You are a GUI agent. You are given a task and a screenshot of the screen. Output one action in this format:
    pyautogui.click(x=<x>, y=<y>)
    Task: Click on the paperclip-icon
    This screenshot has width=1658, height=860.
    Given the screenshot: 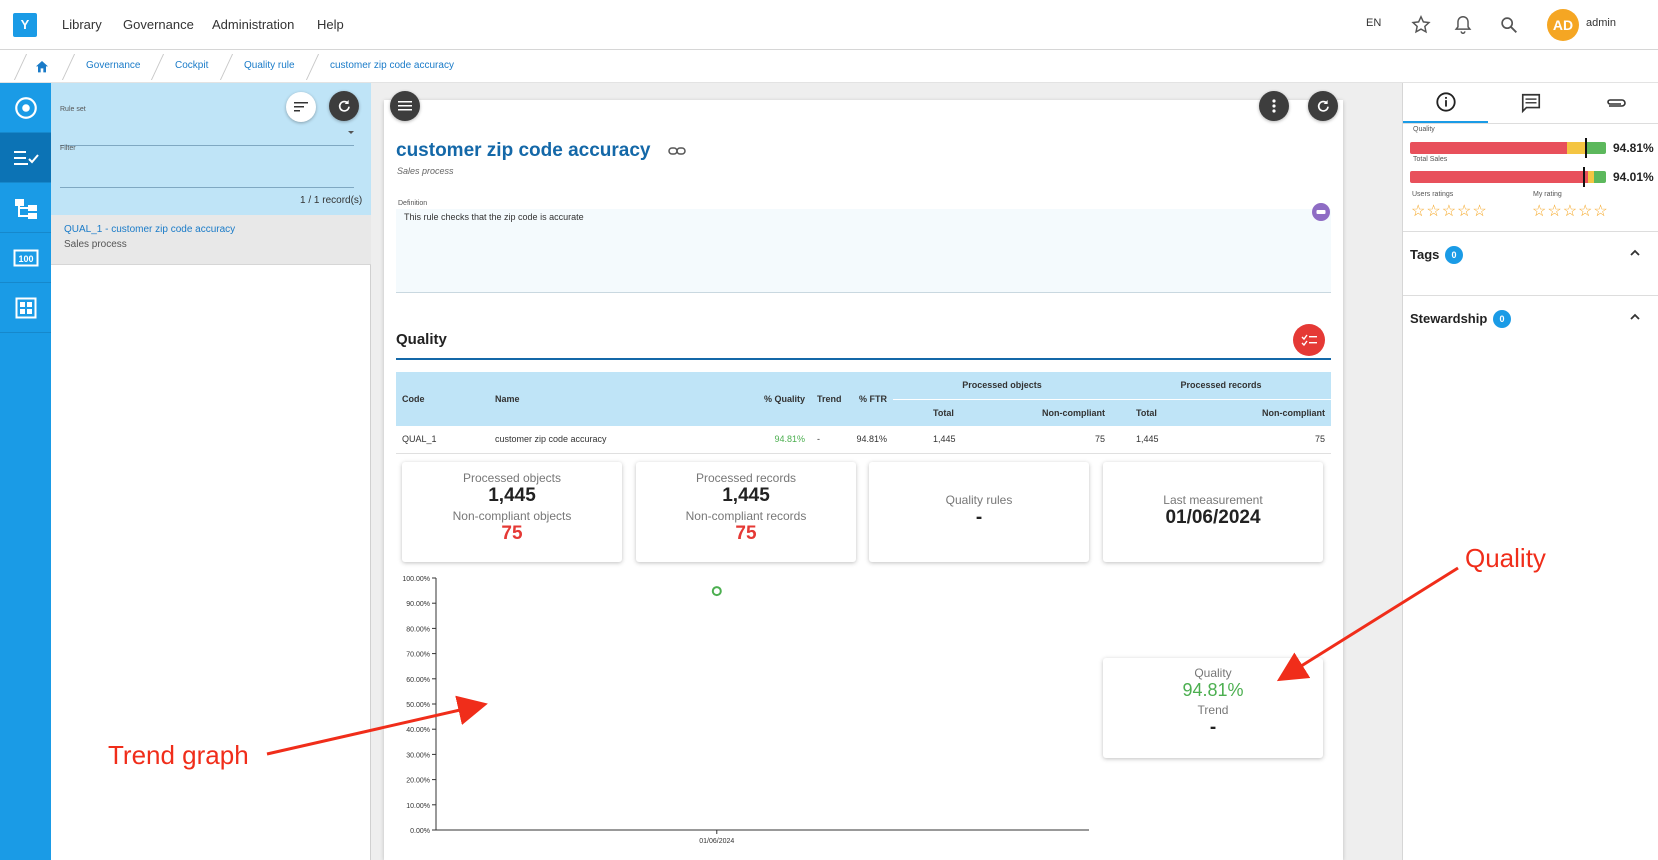 What is the action you would take?
    pyautogui.click(x=1616, y=103)
    